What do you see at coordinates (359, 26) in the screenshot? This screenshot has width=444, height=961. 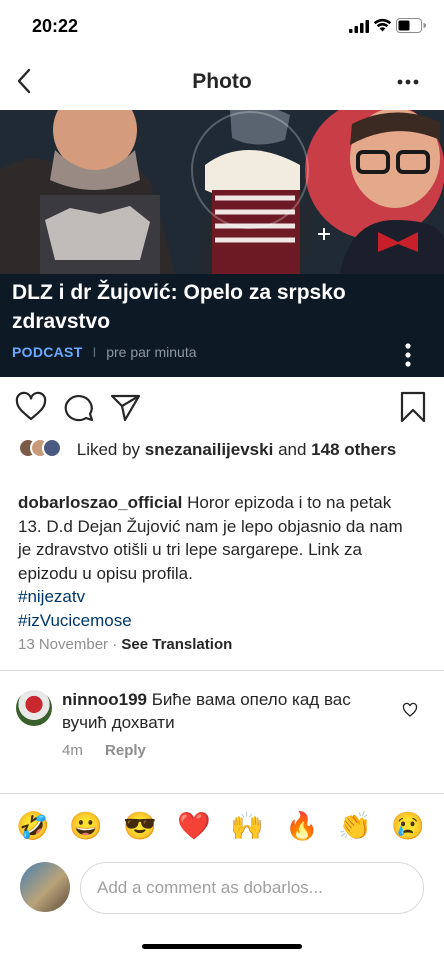 I see `cellular-signal-icon` at bounding box center [359, 26].